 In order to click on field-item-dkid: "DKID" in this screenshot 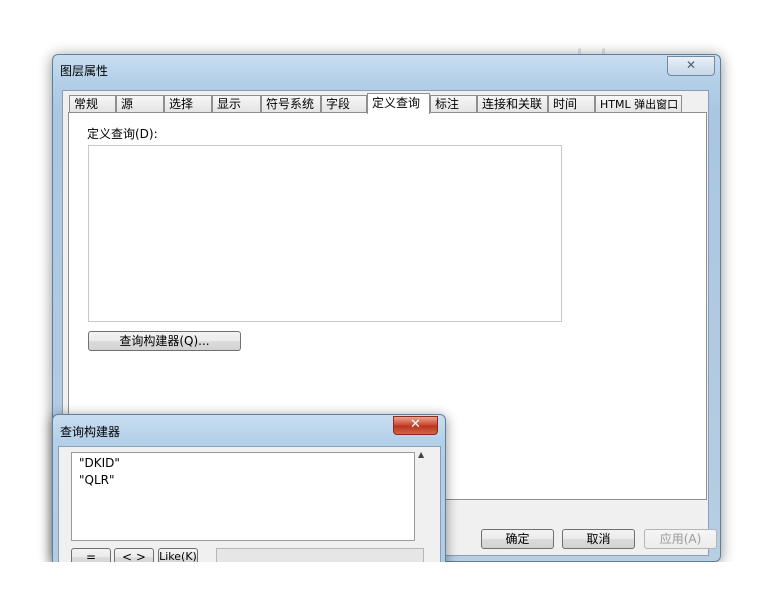, I will do `click(99, 463)`.